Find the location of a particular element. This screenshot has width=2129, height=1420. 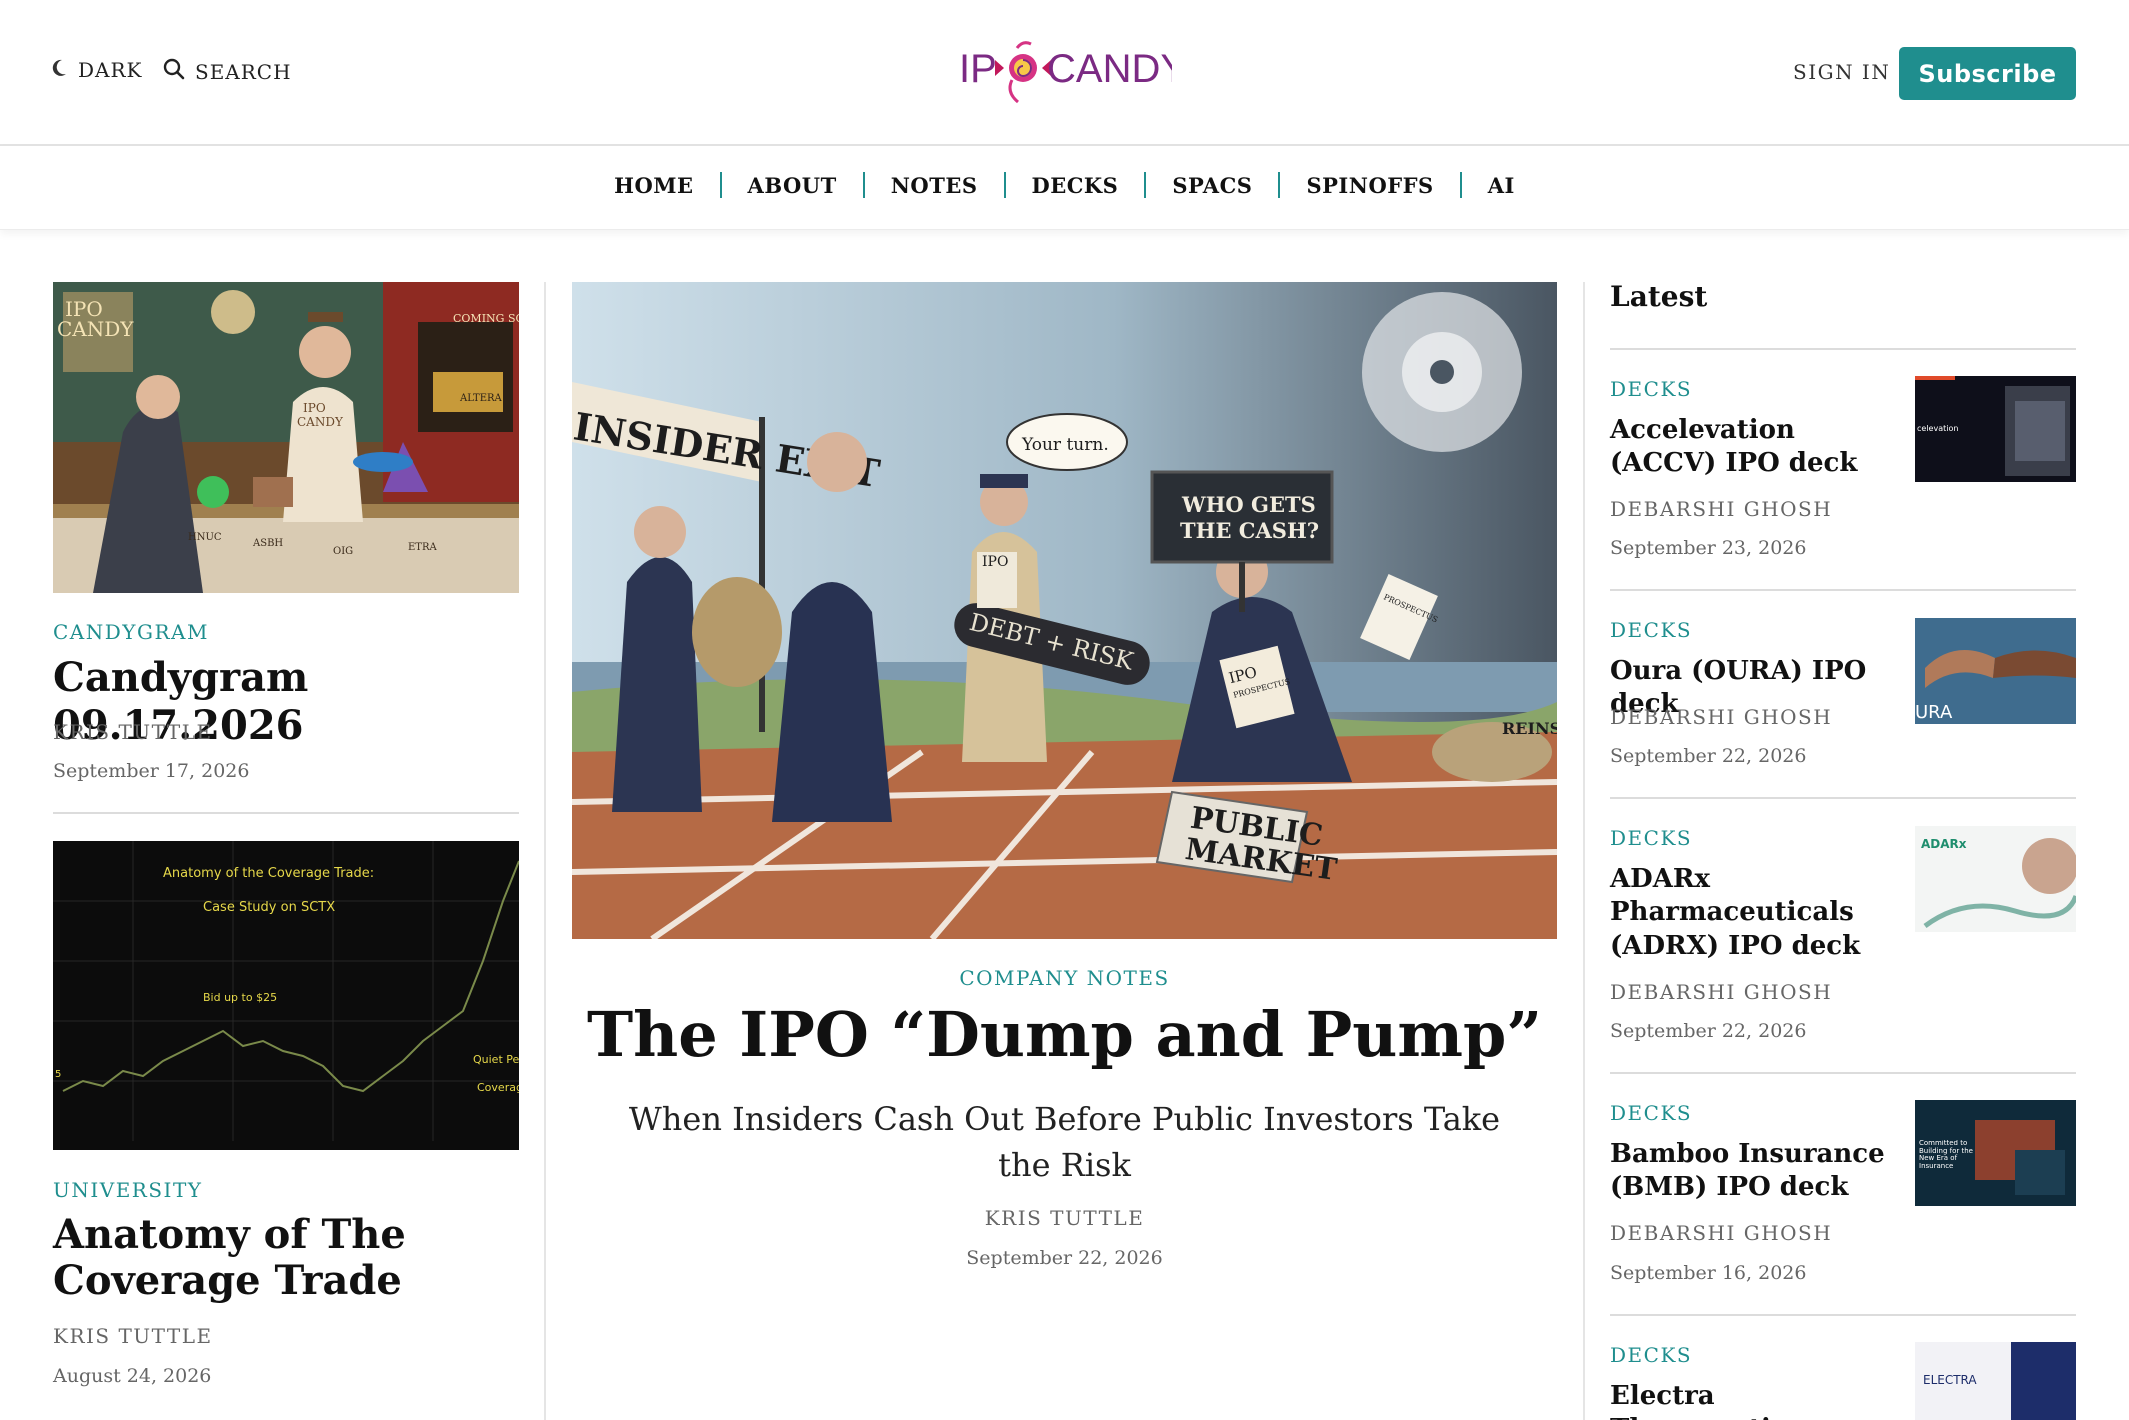

latest-title: Bamboo Insurance (BMB) IPO deck is located at coordinates (1755, 1171).